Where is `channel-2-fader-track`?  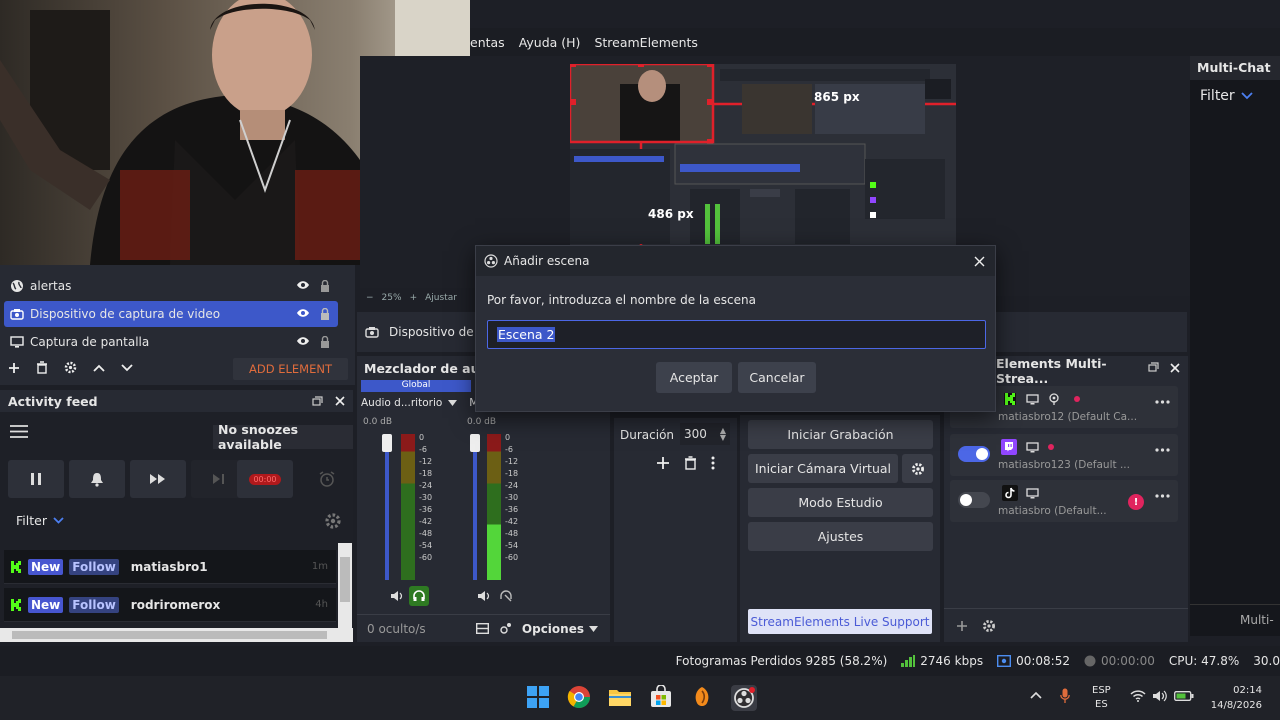 channel-2-fader-track is located at coordinates (475, 507).